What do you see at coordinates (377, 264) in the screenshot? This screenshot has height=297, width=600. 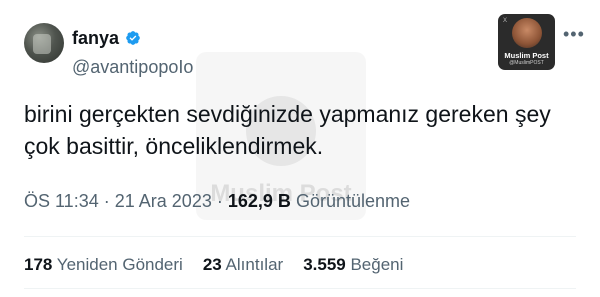 I see `likes-label: Beğeni` at bounding box center [377, 264].